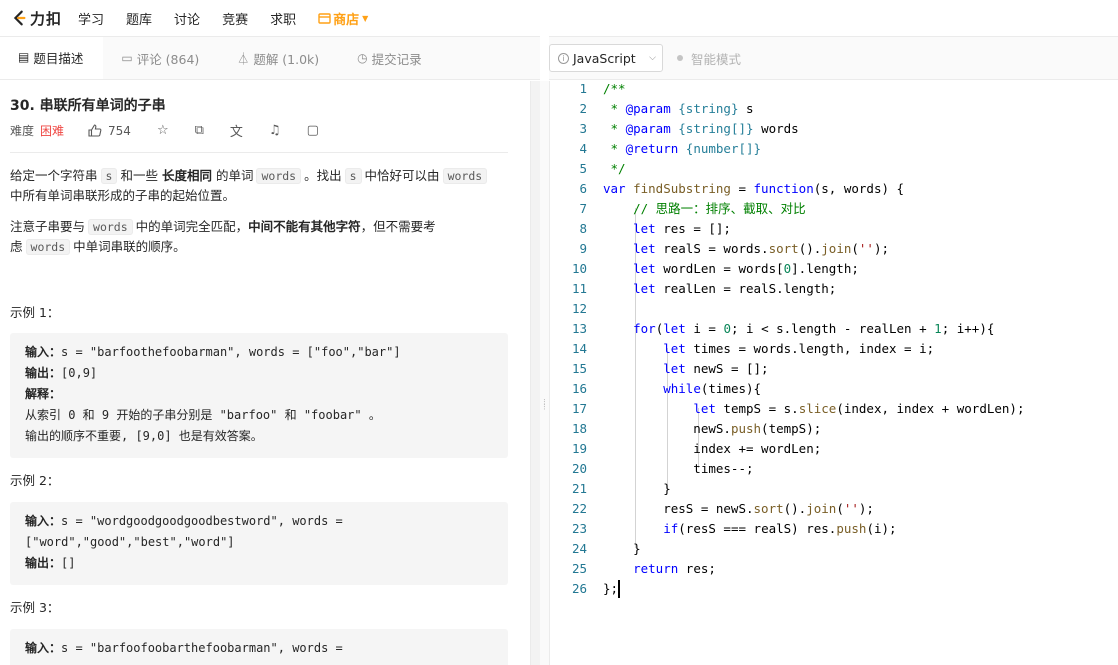 The image size is (1118, 665). I want to click on line-number: 15, so click(579, 368).